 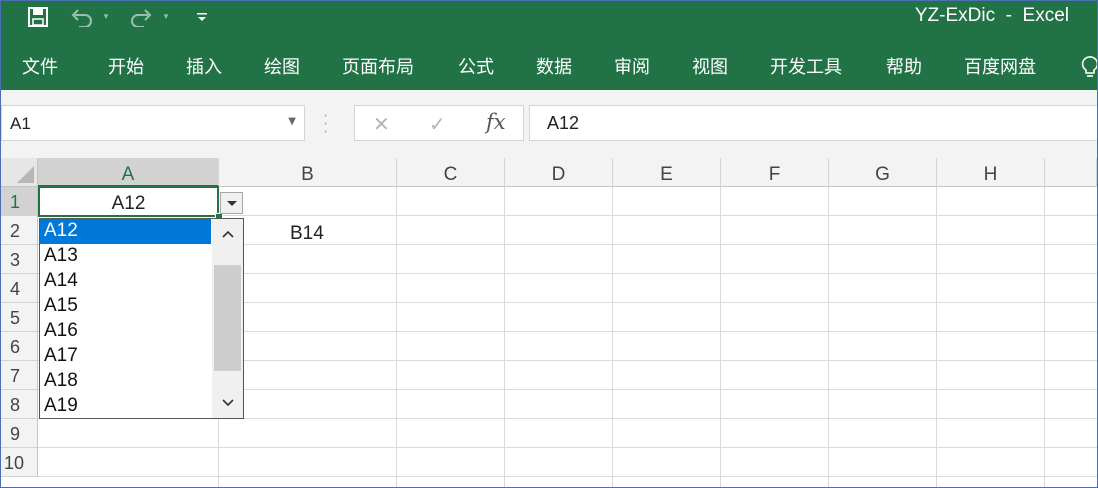 What do you see at coordinates (125, 406) in the screenshot?
I see `list-item-a19: A19` at bounding box center [125, 406].